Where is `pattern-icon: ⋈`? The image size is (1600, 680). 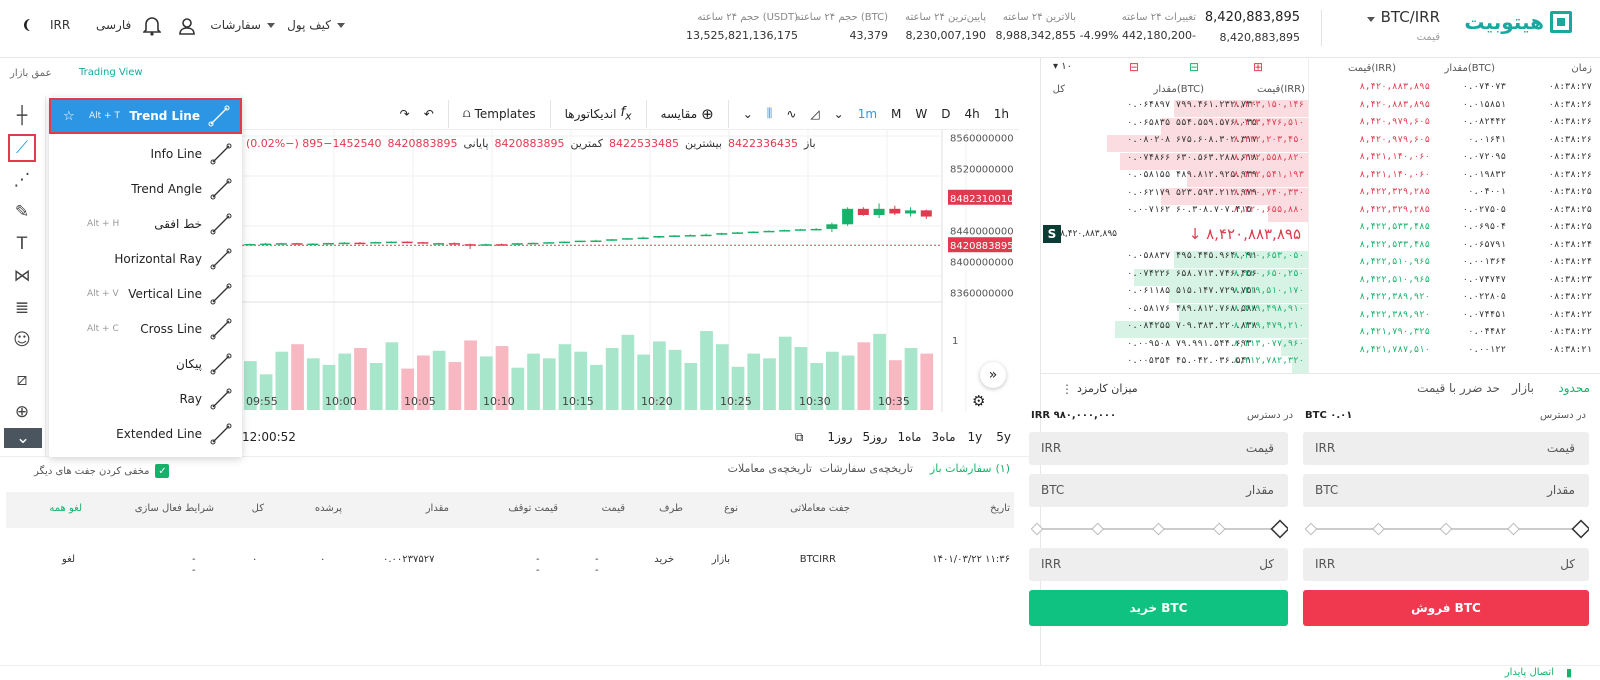 pattern-icon: ⋈ is located at coordinates (22, 276).